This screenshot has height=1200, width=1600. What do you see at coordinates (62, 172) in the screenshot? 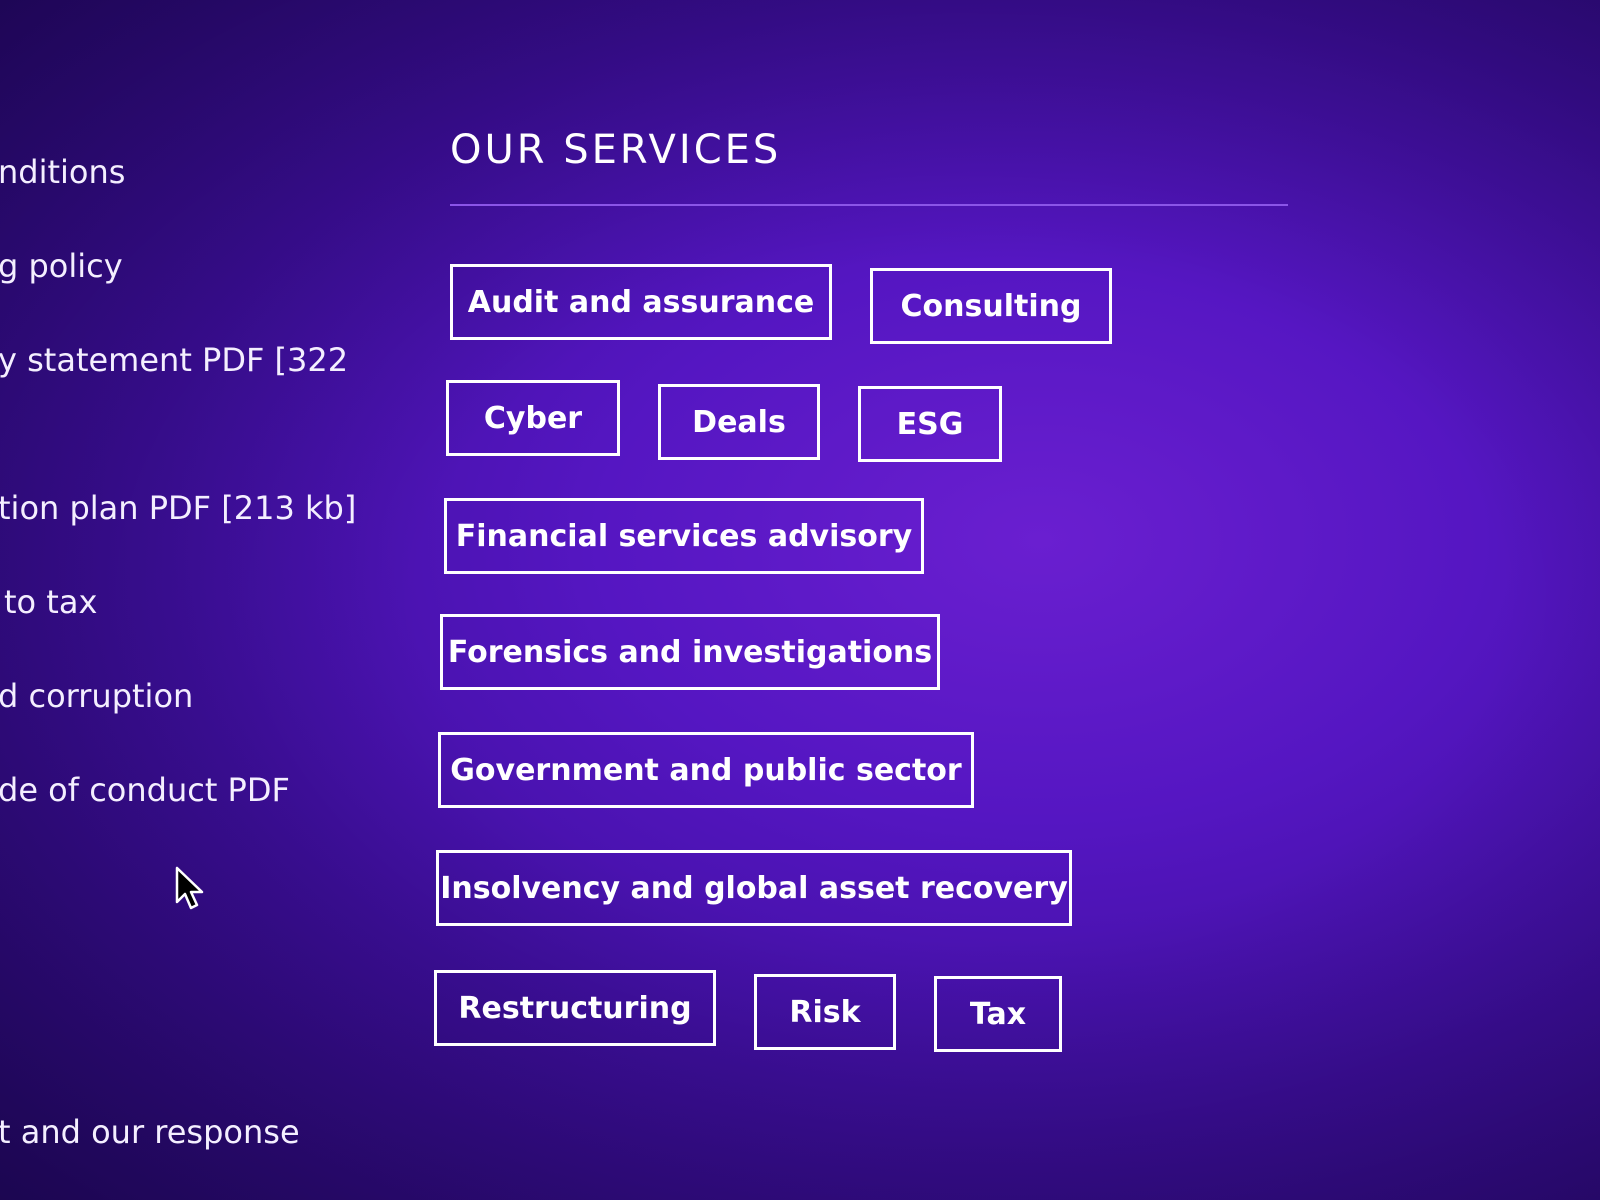
I see `terms-and-conditions-link: nditions` at bounding box center [62, 172].